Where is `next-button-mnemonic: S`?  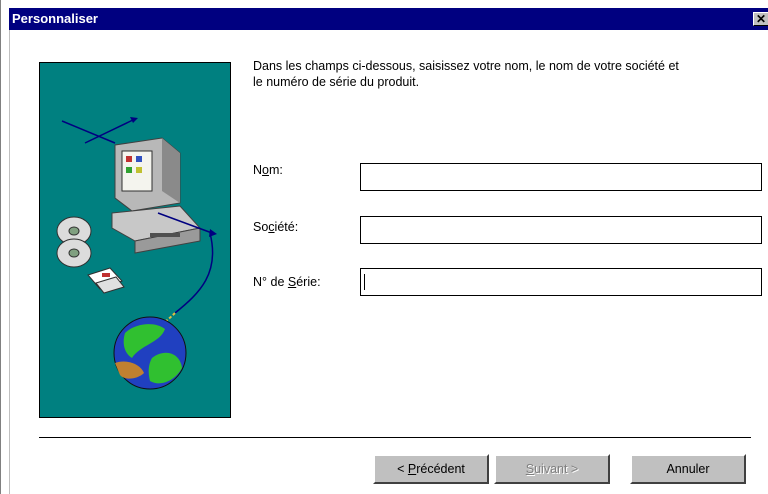
next-button-mnemonic: S is located at coordinates (530, 469).